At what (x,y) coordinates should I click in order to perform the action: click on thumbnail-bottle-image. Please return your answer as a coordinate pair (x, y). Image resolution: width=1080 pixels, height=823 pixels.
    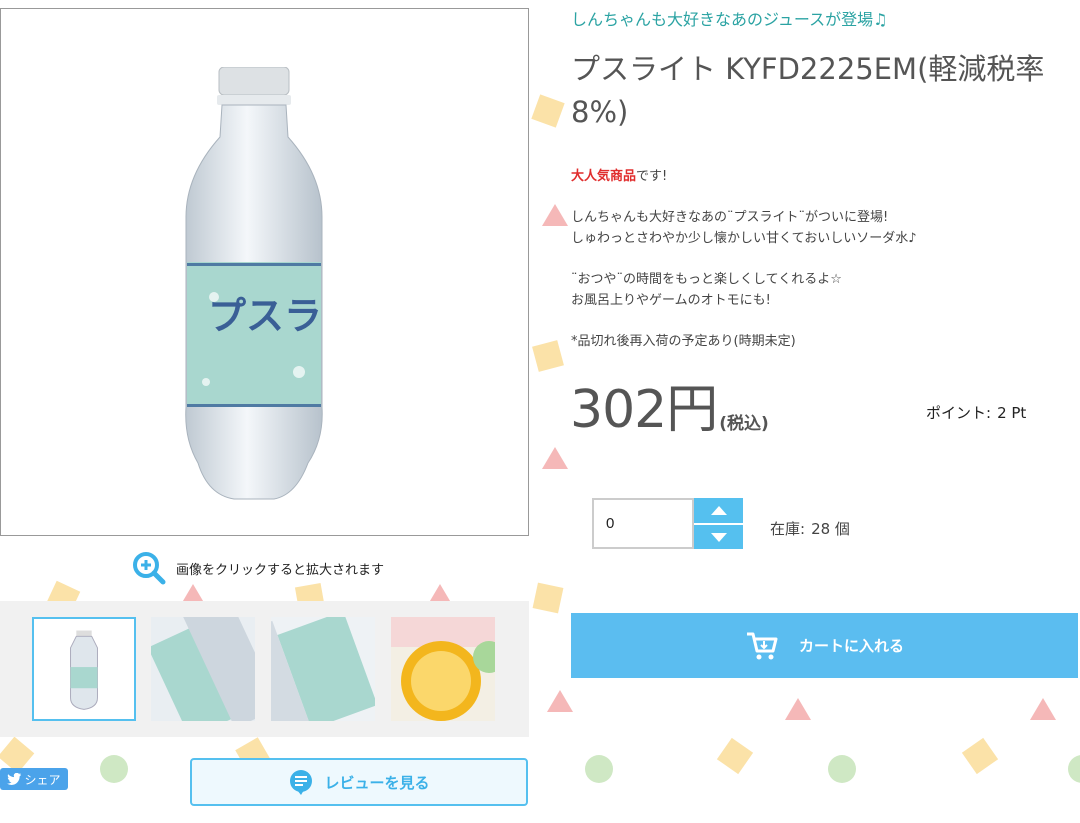
    Looking at the image, I should click on (84, 669).